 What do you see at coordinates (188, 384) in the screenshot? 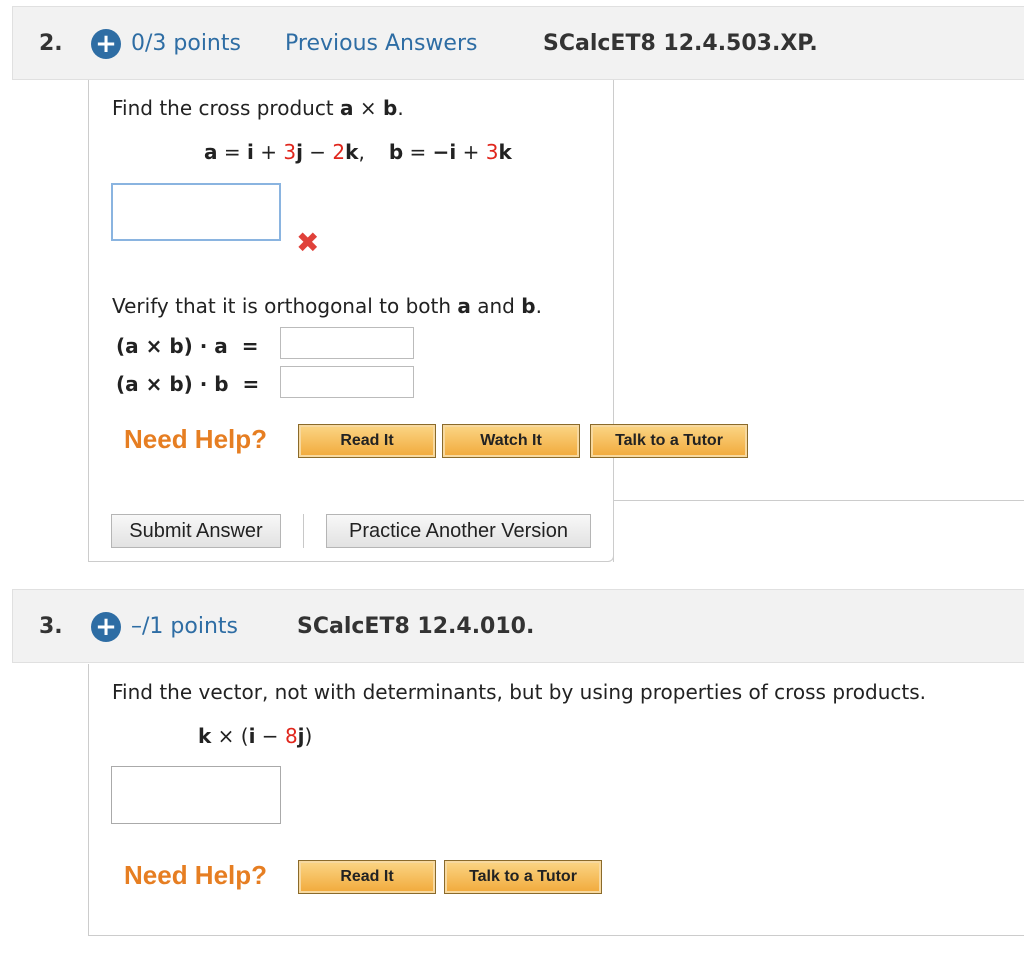
I see `dot-b-label: (a × b) · b =` at bounding box center [188, 384].